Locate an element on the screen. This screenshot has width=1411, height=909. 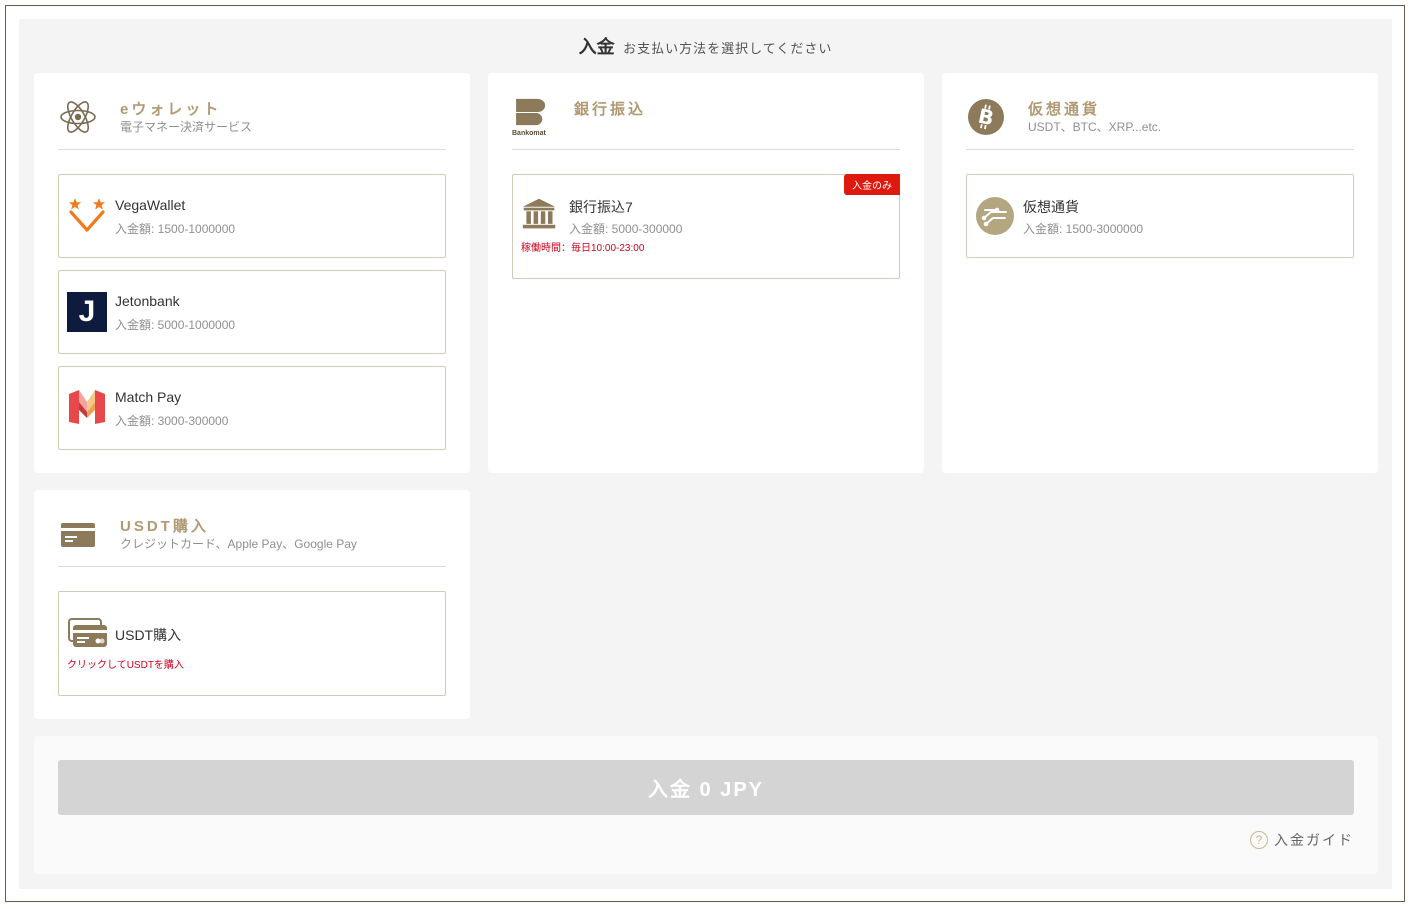
page-header: 入金 お支払い方法を選択してください is located at coordinates (705, 46).